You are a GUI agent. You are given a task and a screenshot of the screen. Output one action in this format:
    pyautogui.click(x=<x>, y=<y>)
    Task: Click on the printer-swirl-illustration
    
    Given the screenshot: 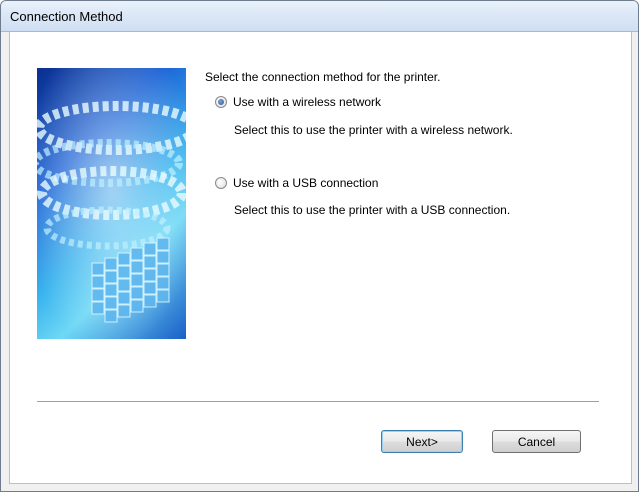 What is the action you would take?
    pyautogui.click(x=111, y=203)
    